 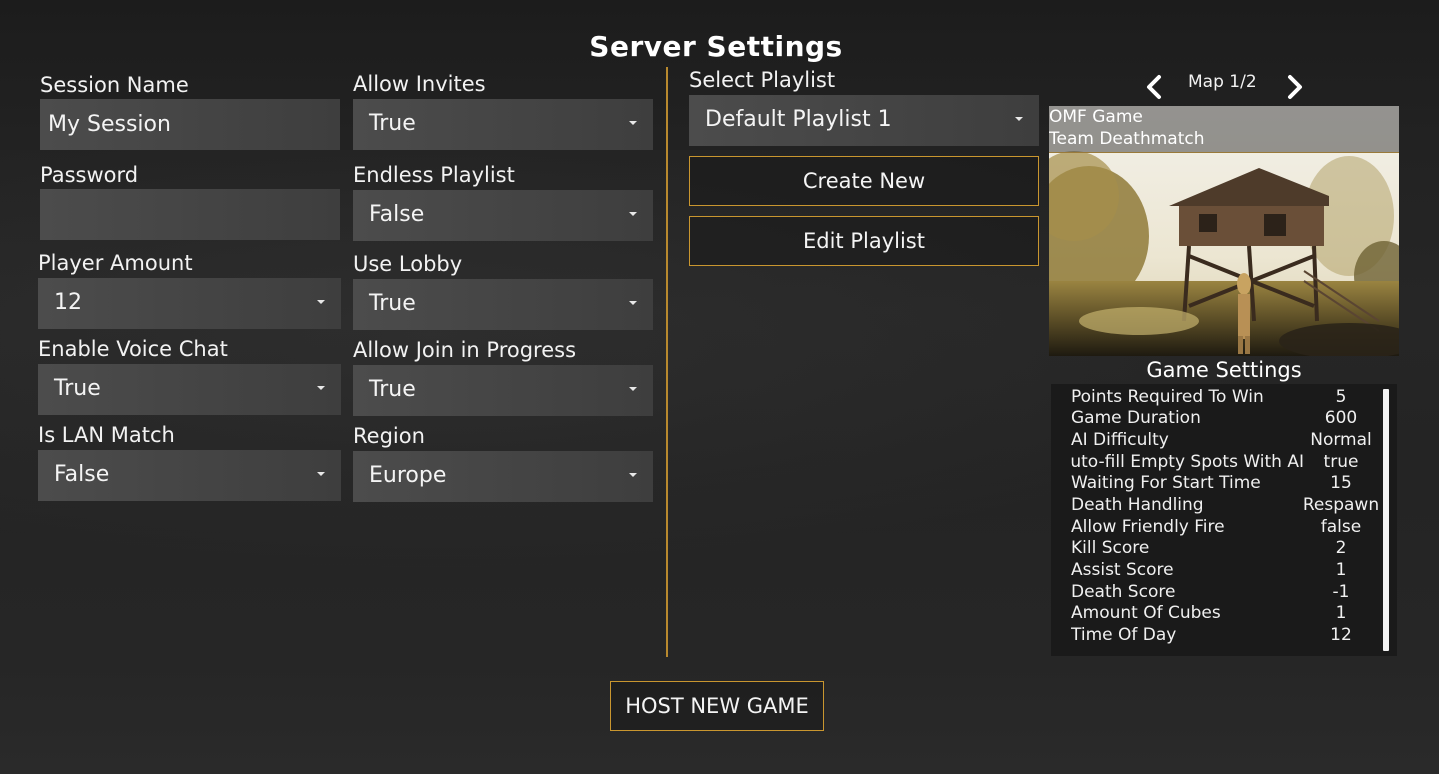 What do you see at coordinates (190, 214) in the screenshot?
I see `password-input` at bounding box center [190, 214].